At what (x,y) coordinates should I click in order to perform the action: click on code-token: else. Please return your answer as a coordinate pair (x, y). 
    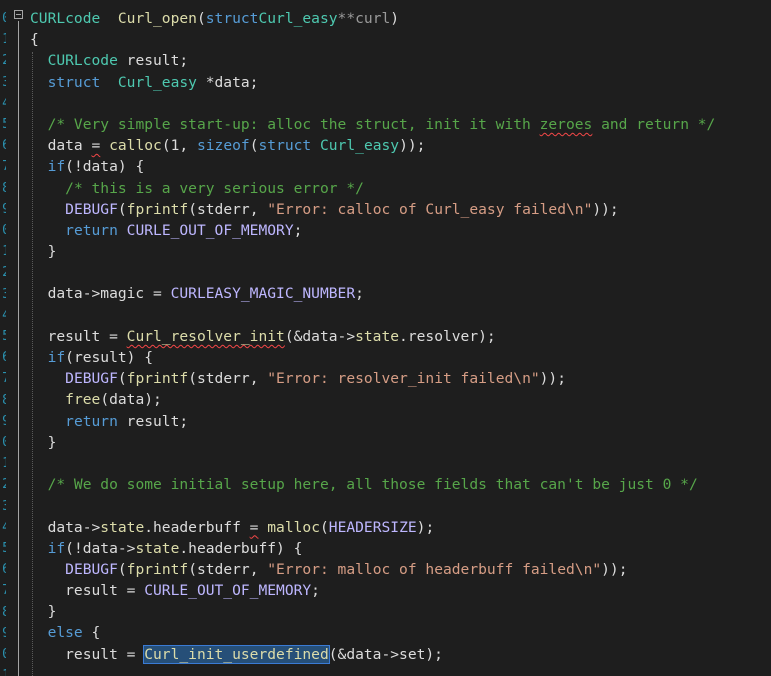
    Looking at the image, I should click on (65, 633).